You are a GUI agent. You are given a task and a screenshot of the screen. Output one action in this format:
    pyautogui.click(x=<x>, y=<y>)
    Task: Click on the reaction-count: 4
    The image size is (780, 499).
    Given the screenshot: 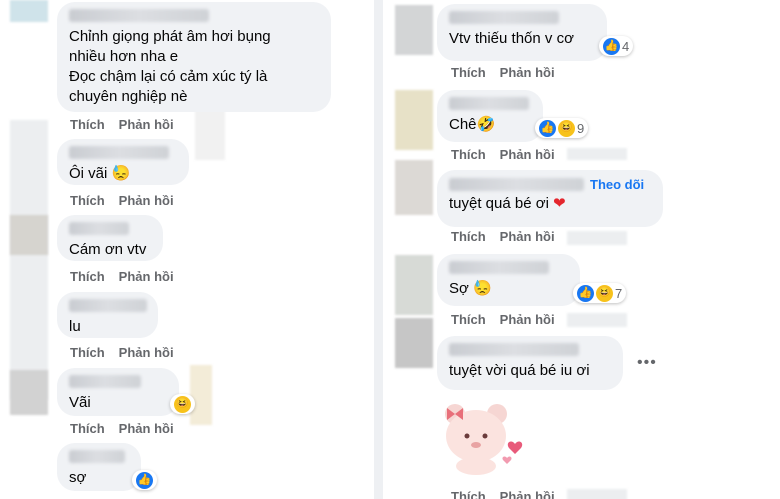 What is the action you would take?
    pyautogui.click(x=626, y=46)
    